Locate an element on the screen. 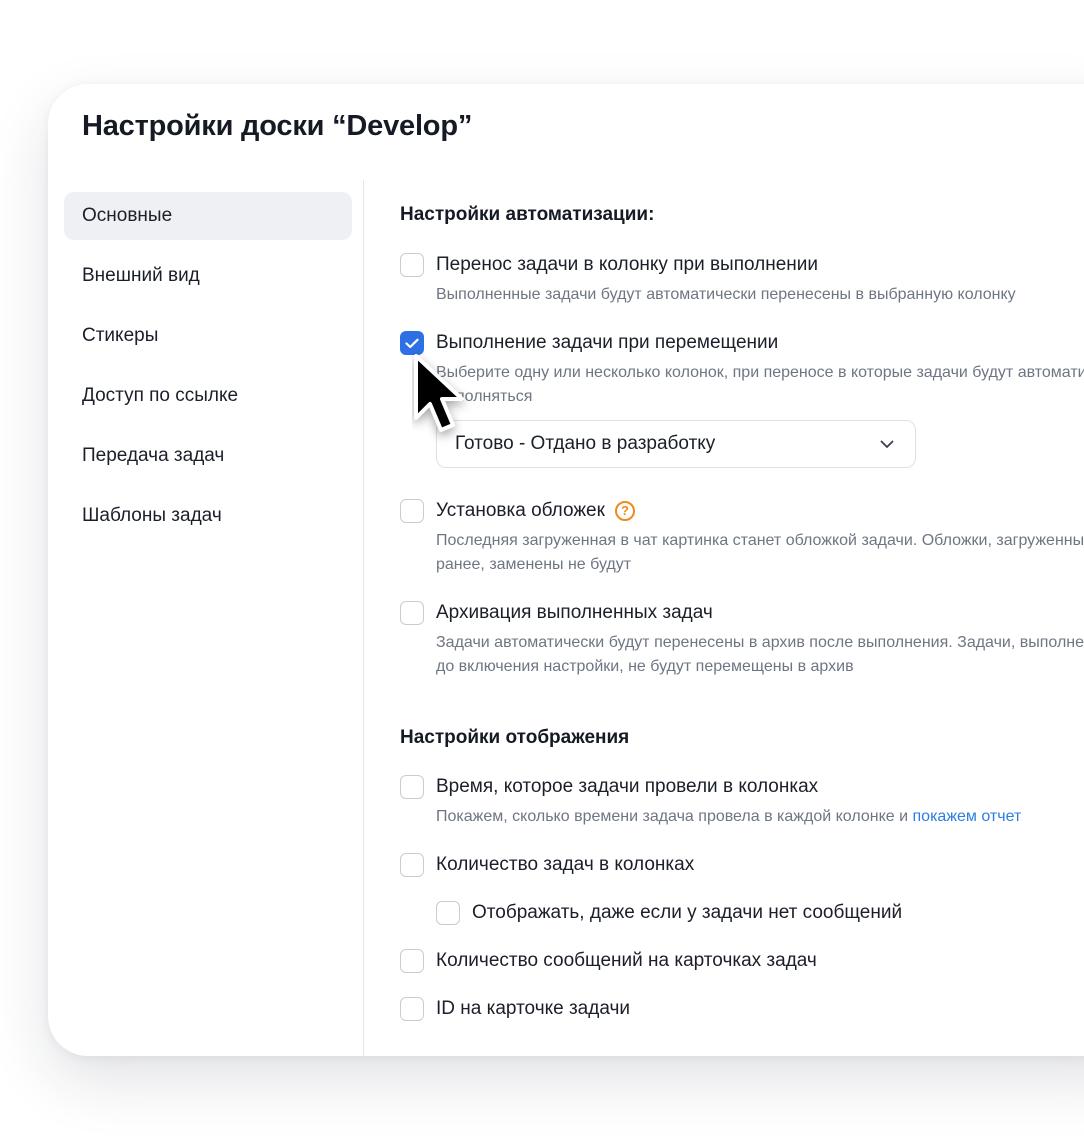 The image size is (1084, 1138). card-id-label: ID на карточке задачи is located at coordinates (533, 1008).